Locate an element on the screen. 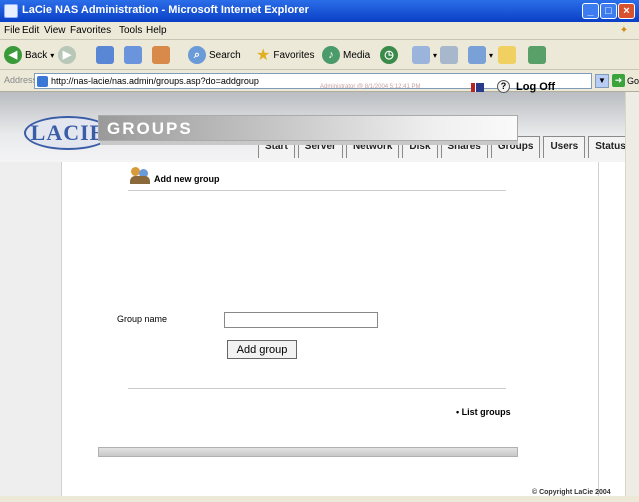  maximize-button: □ is located at coordinates (608, 11).